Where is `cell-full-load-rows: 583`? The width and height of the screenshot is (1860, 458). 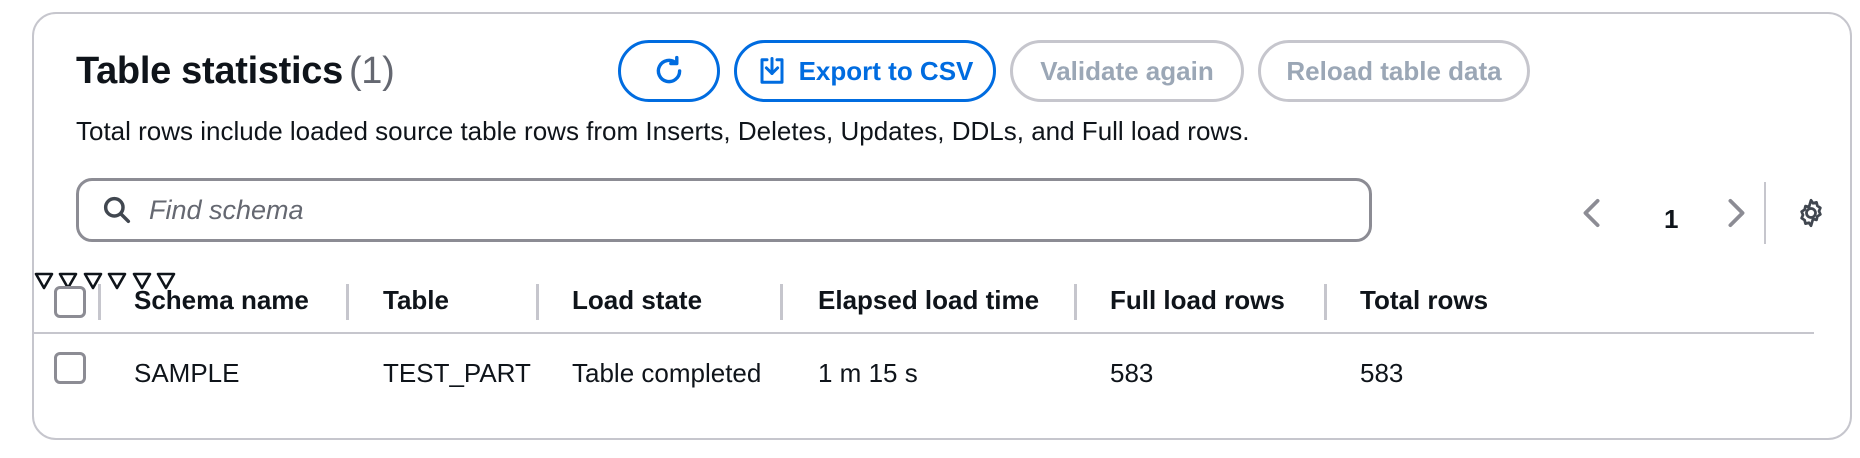
cell-full-load-rows: 583 is located at coordinates (1132, 373).